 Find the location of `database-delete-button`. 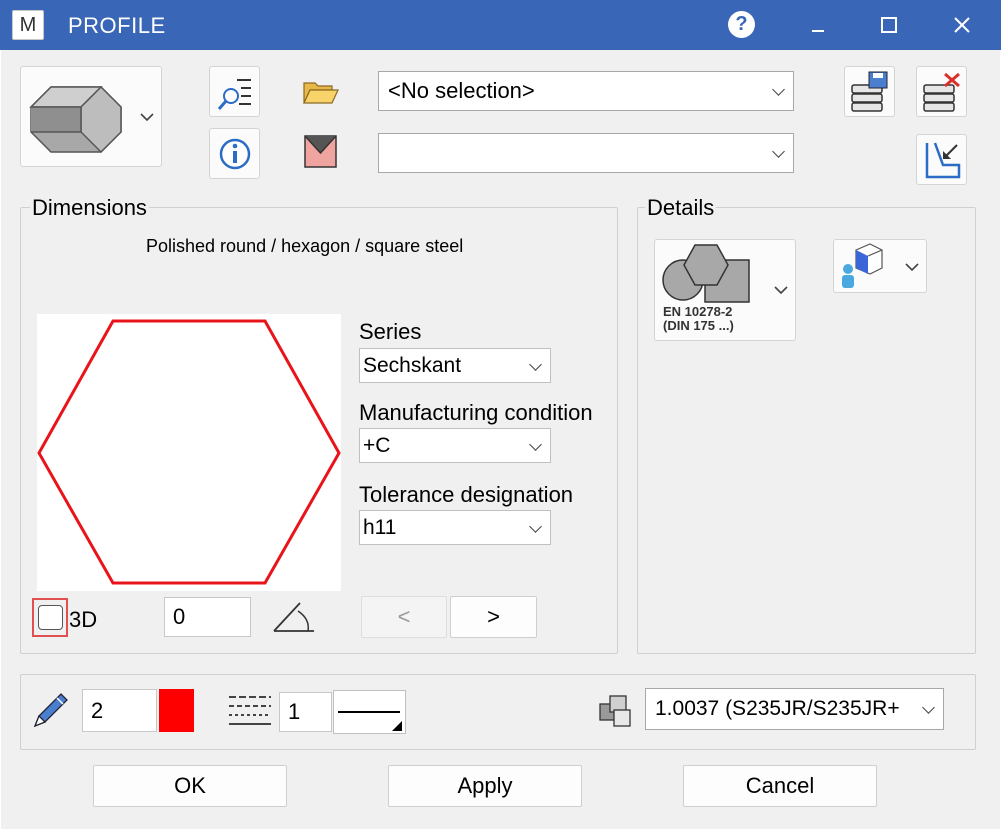

database-delete-button is located at coordinates (941, 91).